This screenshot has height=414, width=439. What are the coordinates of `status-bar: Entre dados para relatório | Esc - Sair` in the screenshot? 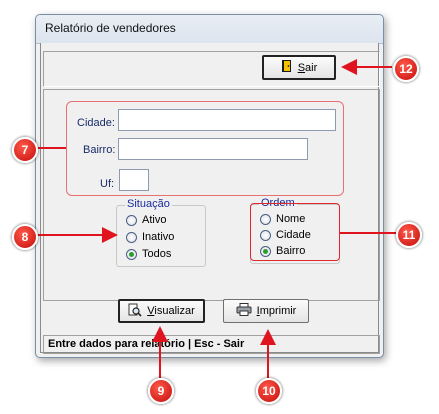 It's located at (211, 344).